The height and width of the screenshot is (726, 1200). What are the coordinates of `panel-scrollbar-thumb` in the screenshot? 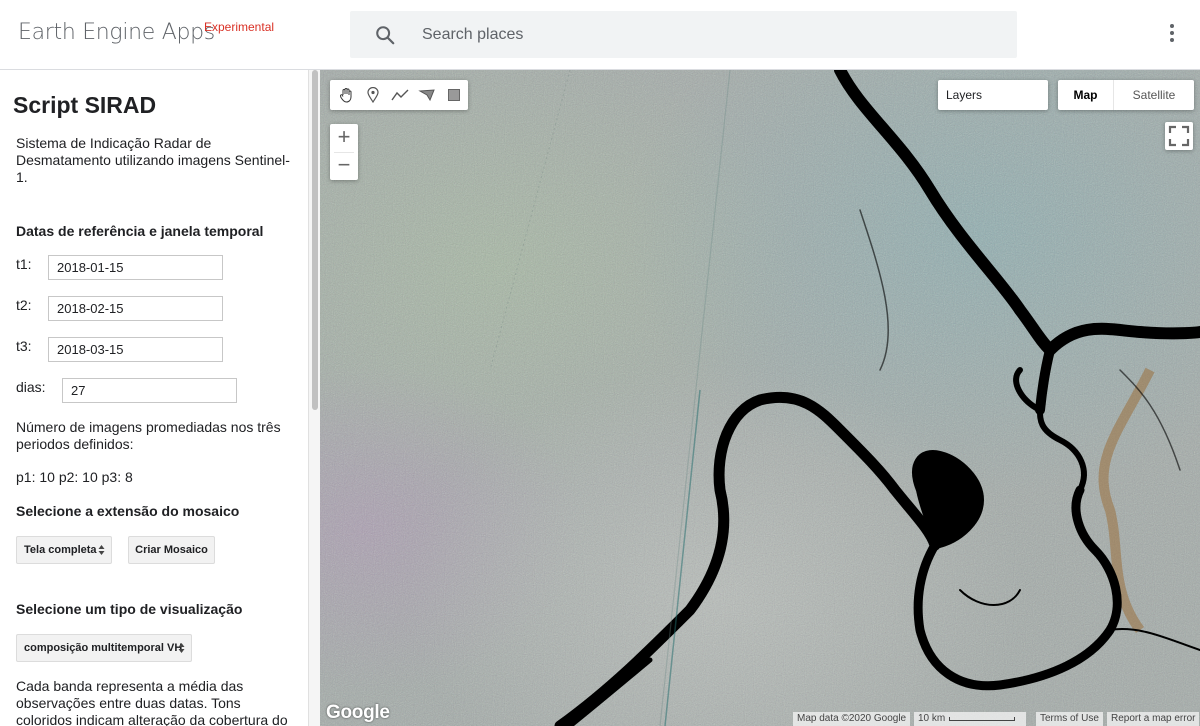 It's located at (315, 240).